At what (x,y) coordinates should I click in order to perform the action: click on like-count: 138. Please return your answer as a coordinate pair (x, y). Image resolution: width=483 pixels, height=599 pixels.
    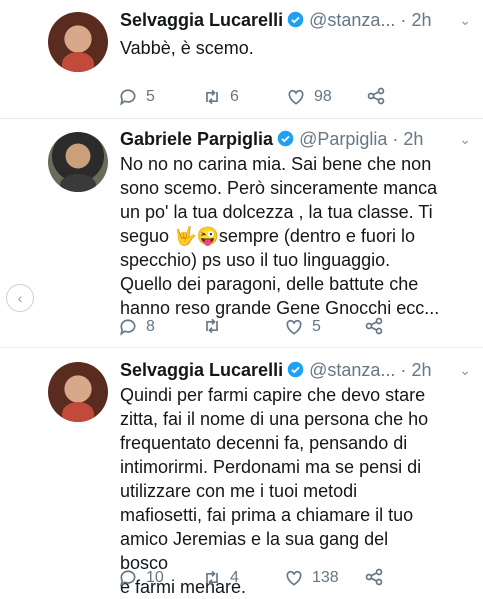
    Looking at the image, I should click on (325, 577).